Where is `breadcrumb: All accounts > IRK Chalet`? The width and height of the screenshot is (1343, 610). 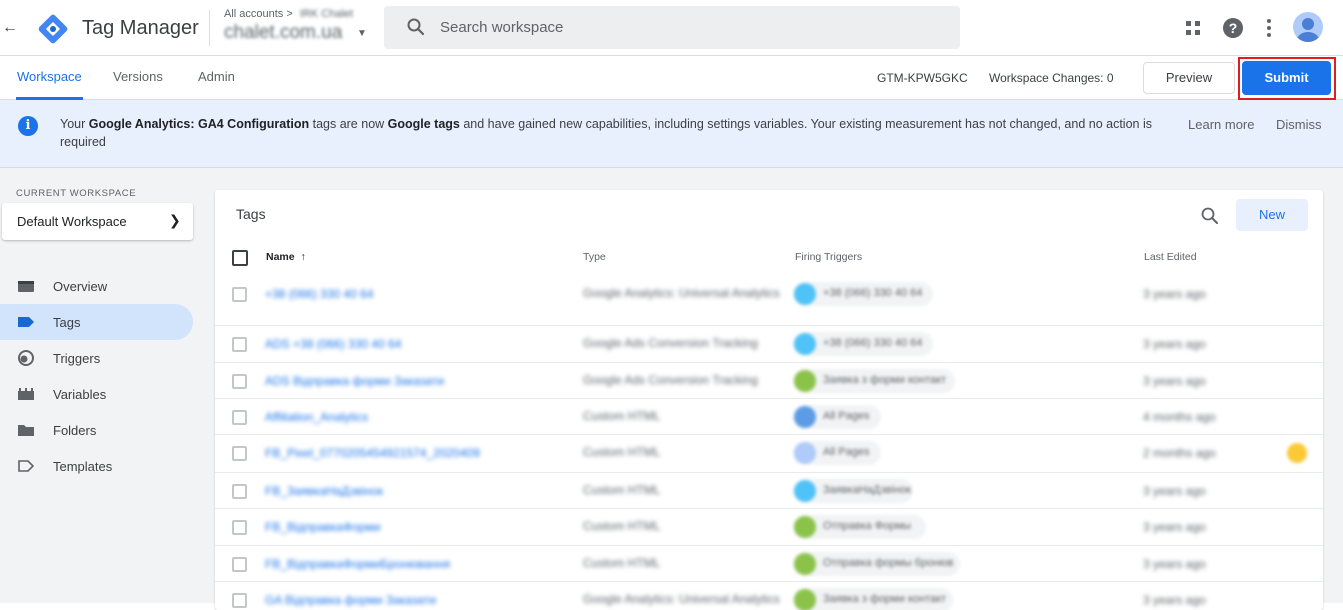
breadcrumb: All accounts > IRK Chalet is located at coordinates (288, 14).